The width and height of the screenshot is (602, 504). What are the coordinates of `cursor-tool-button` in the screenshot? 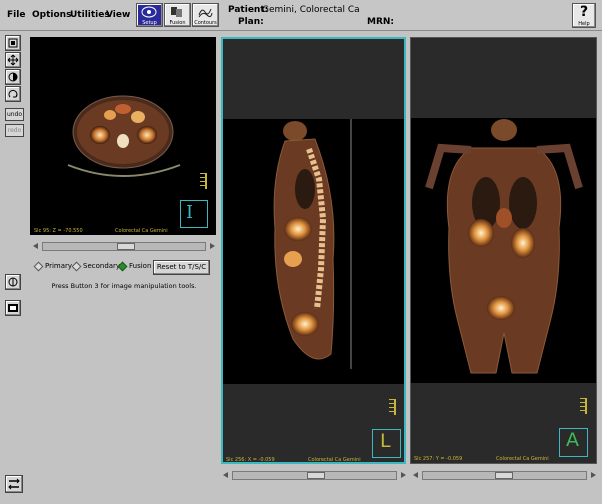 It's located at (13, 282).